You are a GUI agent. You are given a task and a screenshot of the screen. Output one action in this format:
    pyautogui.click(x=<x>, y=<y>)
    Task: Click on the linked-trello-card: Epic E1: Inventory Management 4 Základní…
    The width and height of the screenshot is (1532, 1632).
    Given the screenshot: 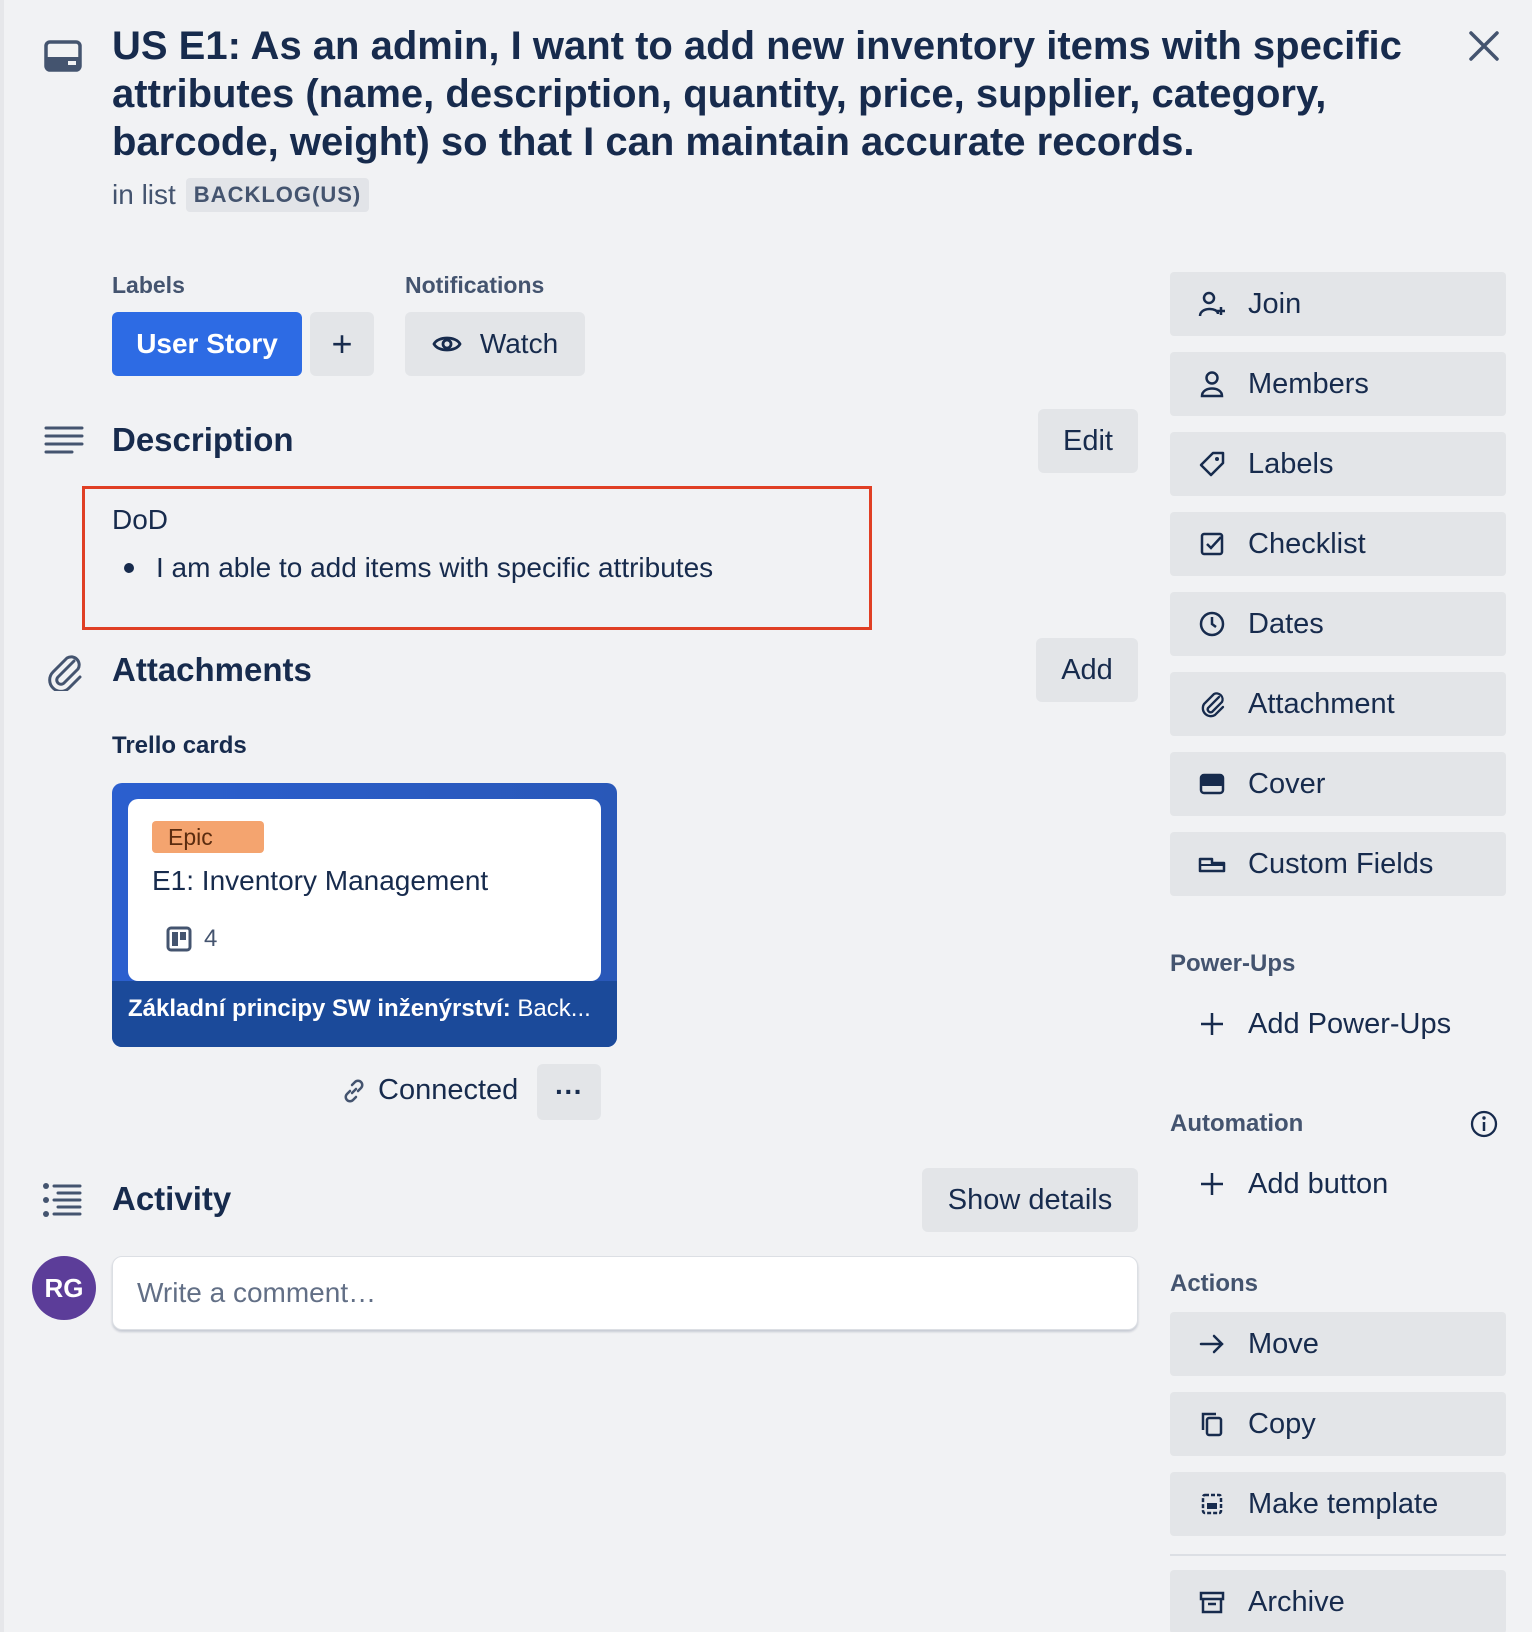 What is the action you would take?
    pyautogui.click(x=364, y=915)
    